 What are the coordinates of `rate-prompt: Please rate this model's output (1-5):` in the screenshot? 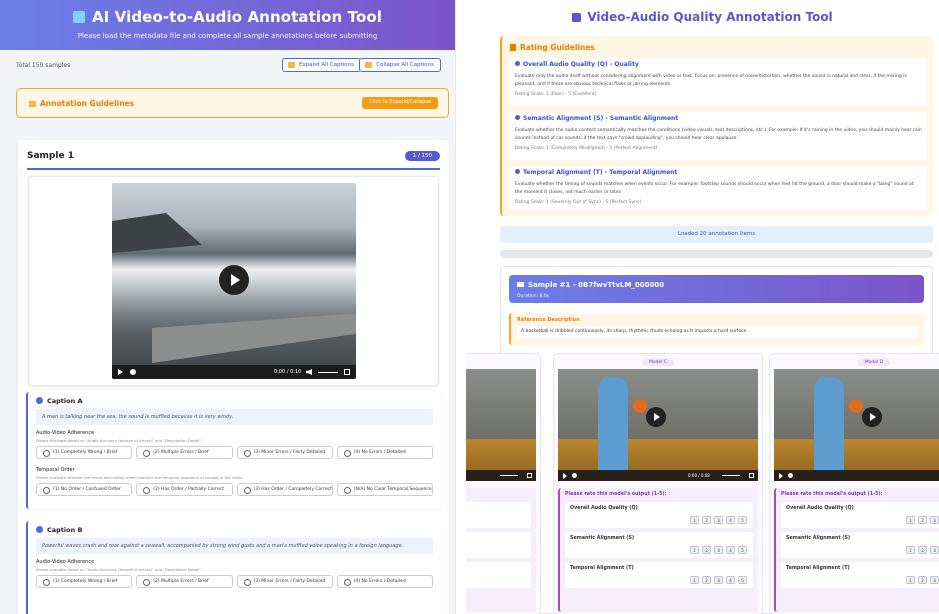 It's located at (616, 494).